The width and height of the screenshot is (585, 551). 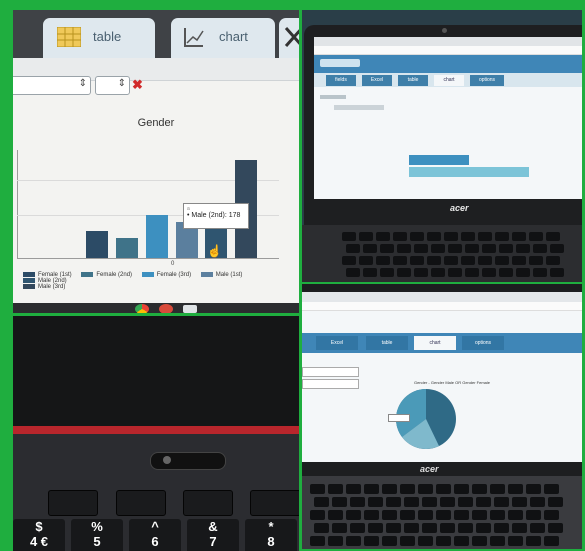 What do you see at coordinates (223, 38) in the screenshot?
I see `tab-chart: chart` at bounding box center [223, 38].